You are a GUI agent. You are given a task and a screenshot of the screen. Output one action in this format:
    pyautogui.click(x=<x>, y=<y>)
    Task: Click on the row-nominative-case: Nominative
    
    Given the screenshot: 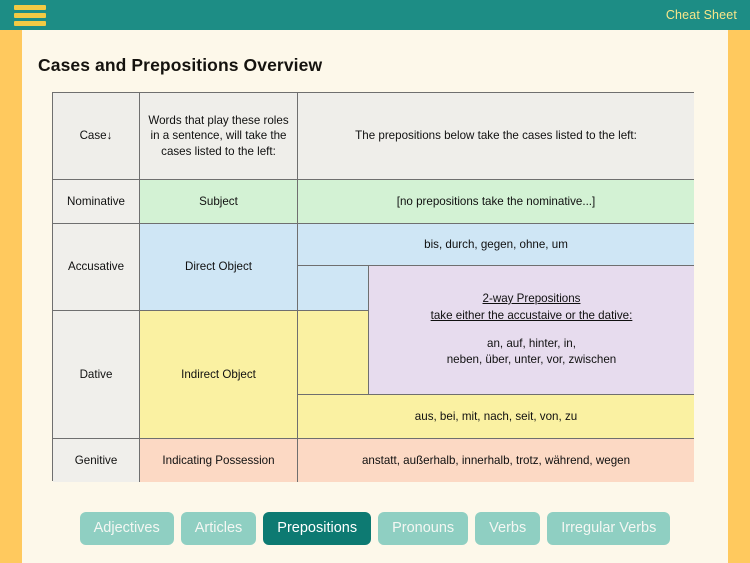 What is the action you would take?
    pyautogui.click(x=96, y=202)
    